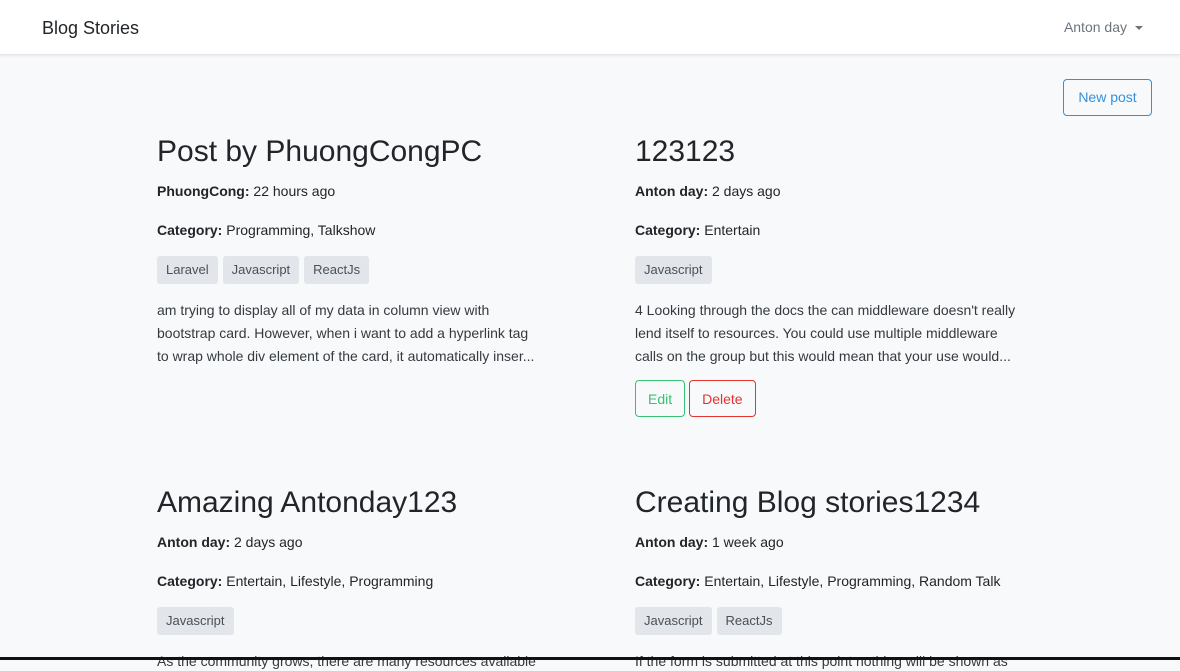 This screenshot has width=1180, height=671. I want to click on post-meta: PhuongCong: 22 hours ago, so click(362, 191).